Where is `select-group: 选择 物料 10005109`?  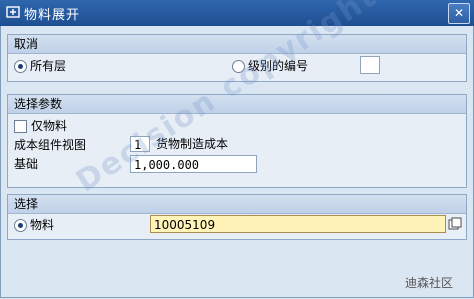 select-group: 选择 物料 10005109 is located at coordinates (237, 217).